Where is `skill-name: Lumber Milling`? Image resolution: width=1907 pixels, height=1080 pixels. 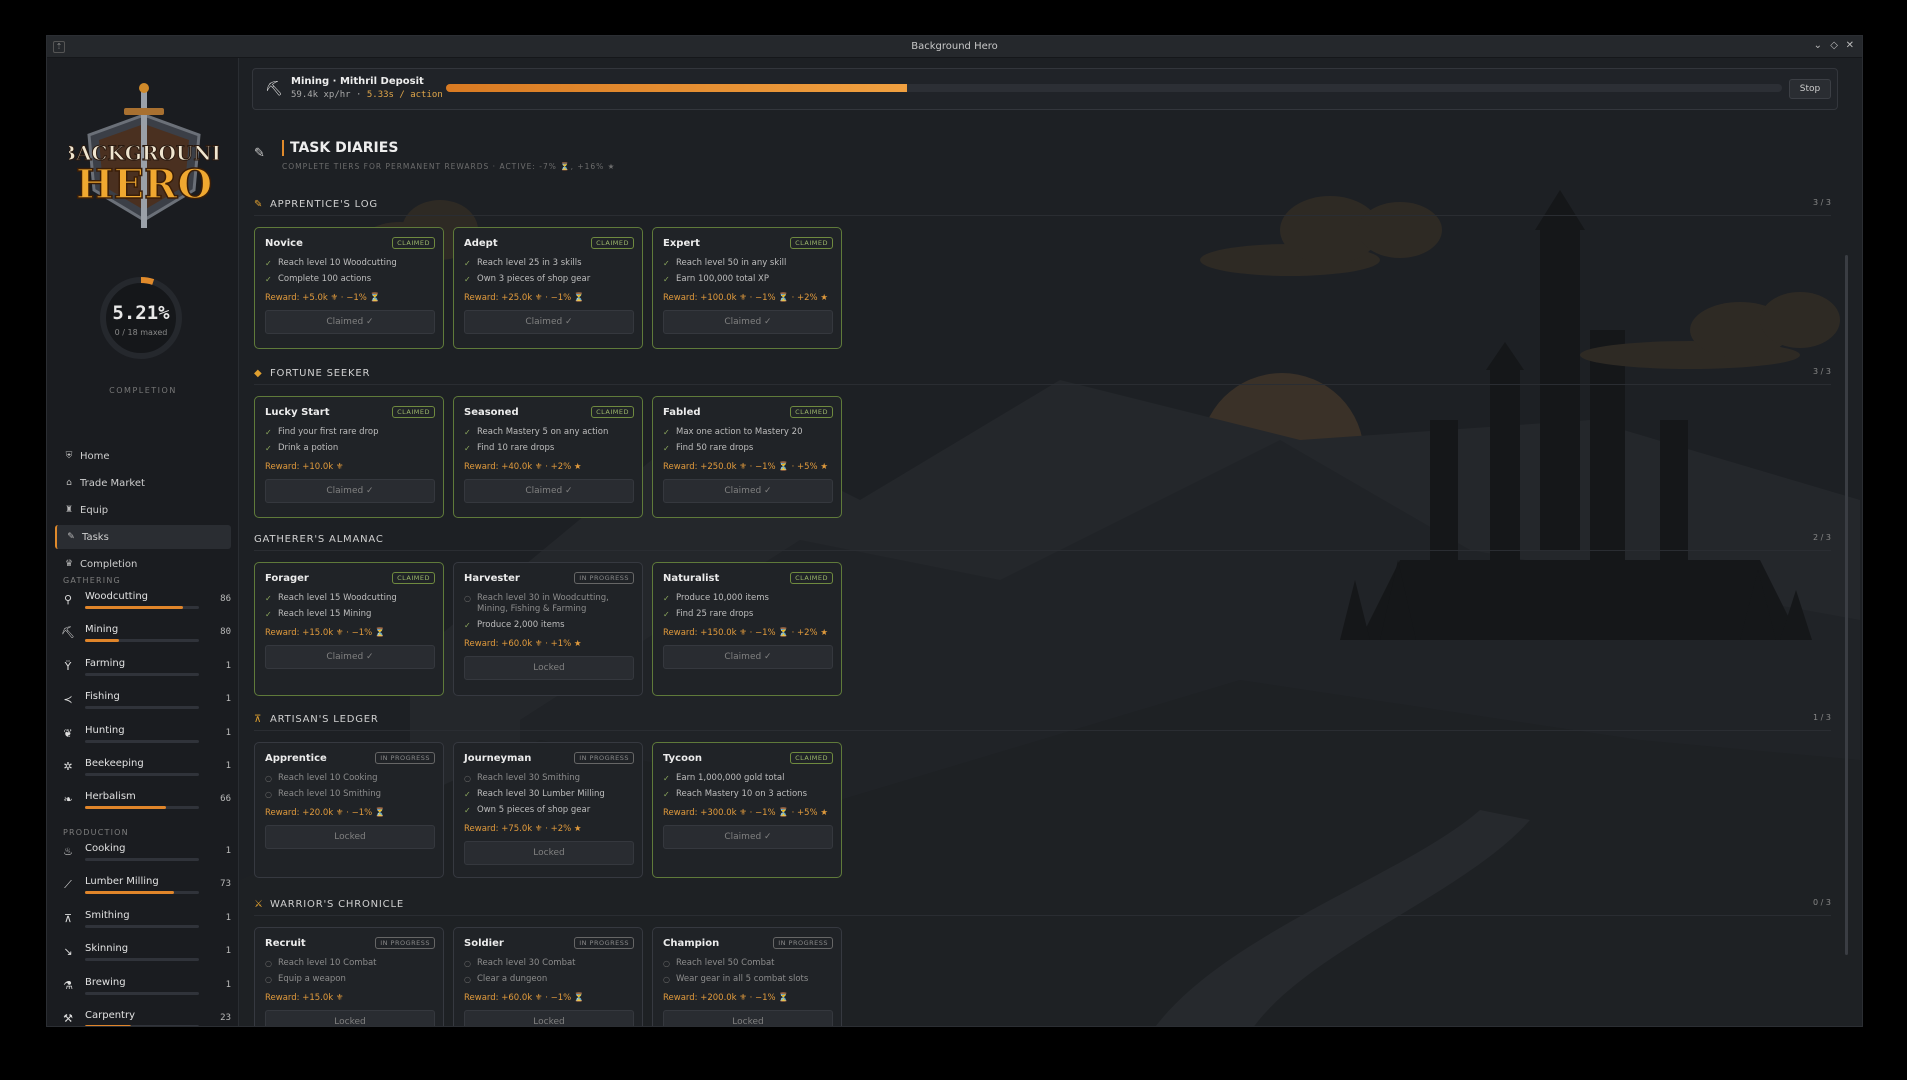
skill-name: Lumber Milling is located at coordinates (122, 882).